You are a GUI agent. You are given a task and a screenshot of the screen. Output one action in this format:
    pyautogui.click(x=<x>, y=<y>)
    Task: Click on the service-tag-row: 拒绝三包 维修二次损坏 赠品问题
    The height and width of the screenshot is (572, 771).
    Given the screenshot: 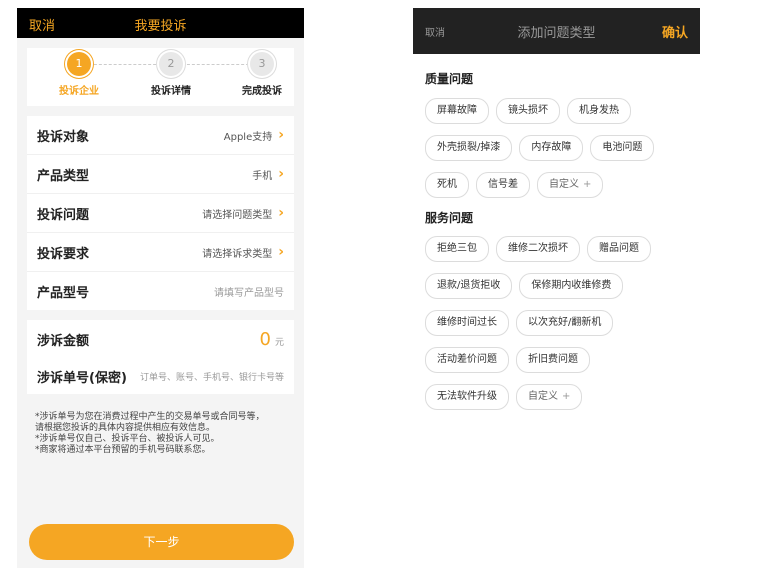 What is the action you would take?
    pyautogui.click(x=538, y=249)
    